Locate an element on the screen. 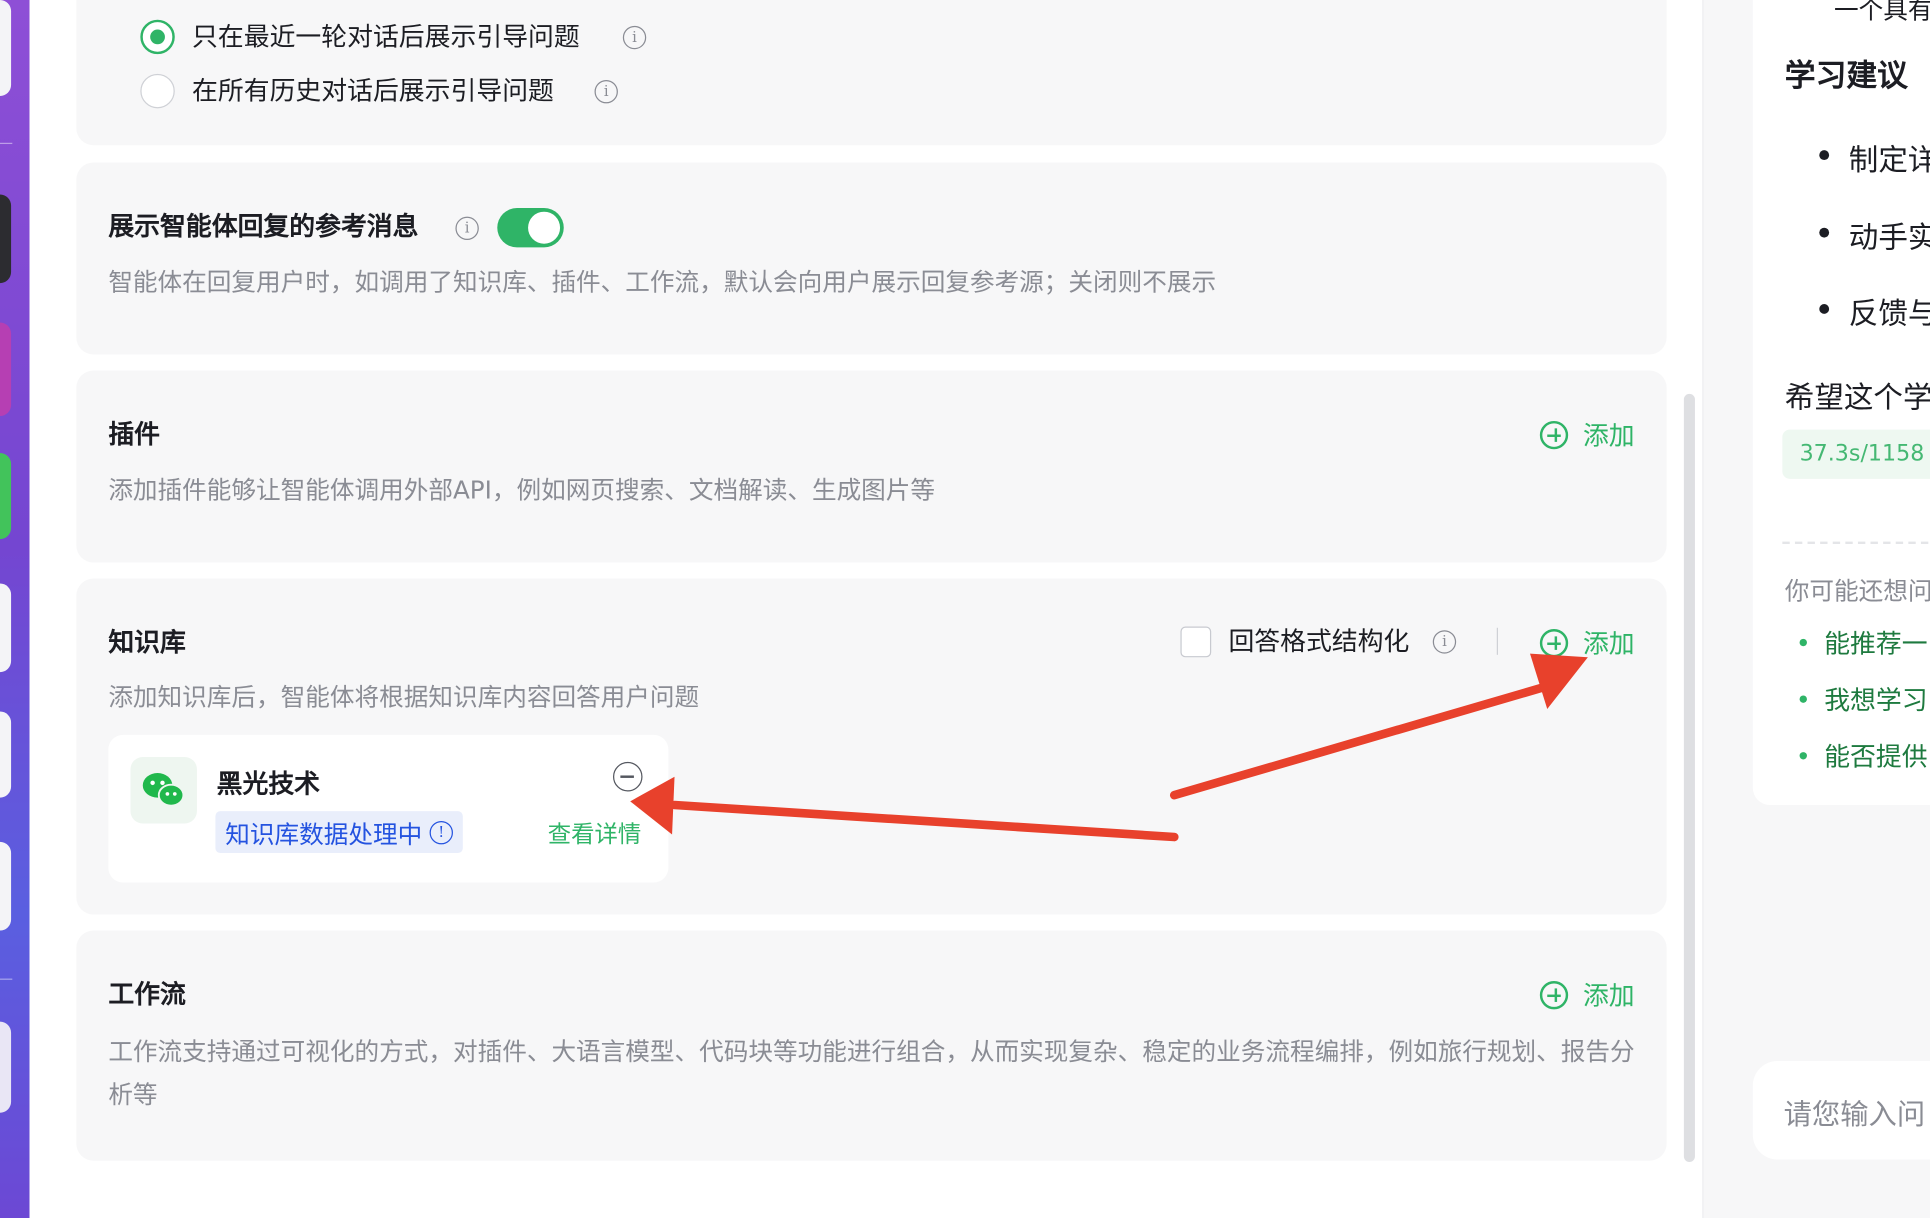 Image resolution: width=1930 pixels, height=1218 pixels. knowledge-description: 添加知识库后，智能体将根据知识库内容回答用户问题 is located at coordinates (404, 696).